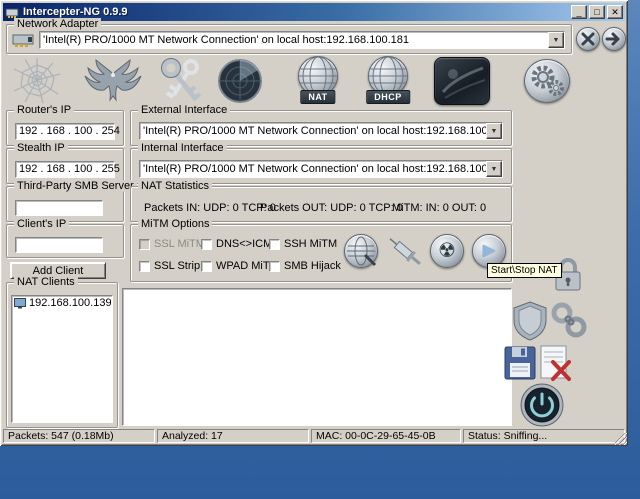 This screenshot has height=499, width=640. I want to click on add-client-label: Add Client, so click(58, 270).